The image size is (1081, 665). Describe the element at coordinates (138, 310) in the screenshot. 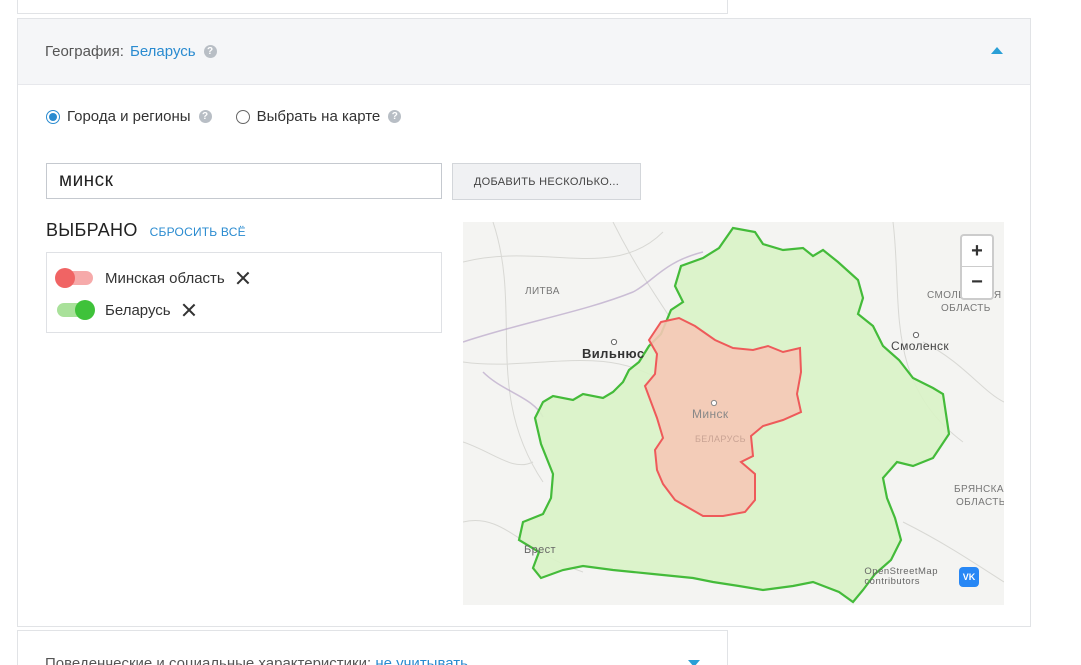

I see `selected-item-label: Беларусь` at that location.